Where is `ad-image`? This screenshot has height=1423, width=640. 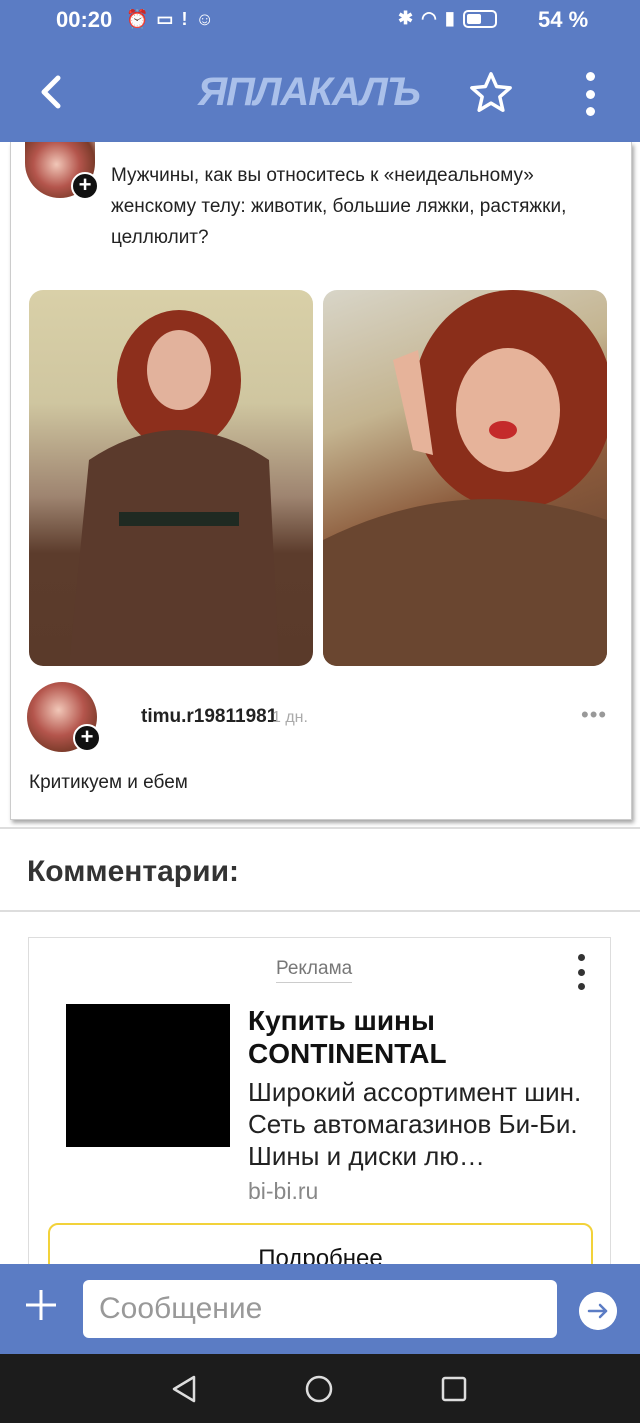 ad-image is located at coordinates (148, 1075).